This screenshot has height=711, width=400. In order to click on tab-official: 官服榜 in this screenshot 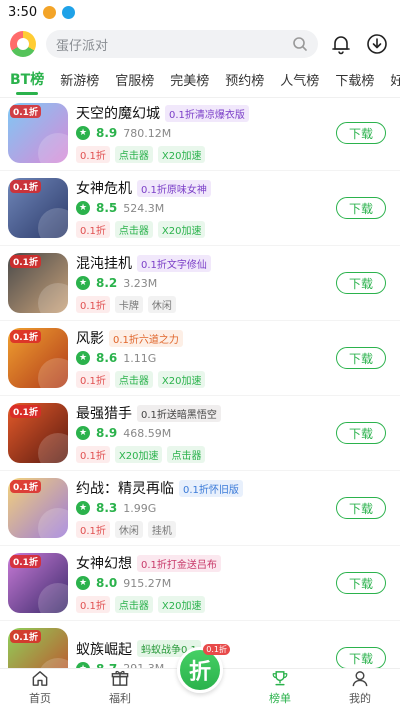, I will do `click(134, 83)`.